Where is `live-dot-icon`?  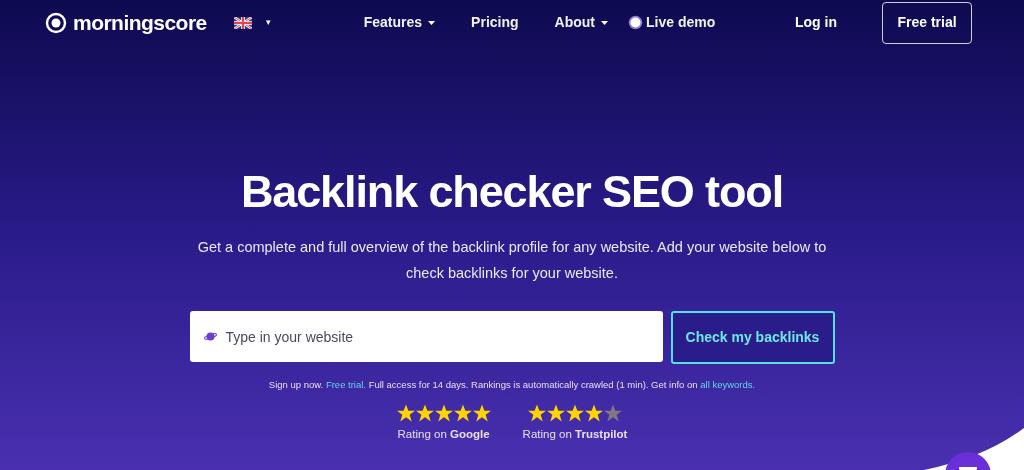 live-dot-icon is located at coordinates (635, 22).